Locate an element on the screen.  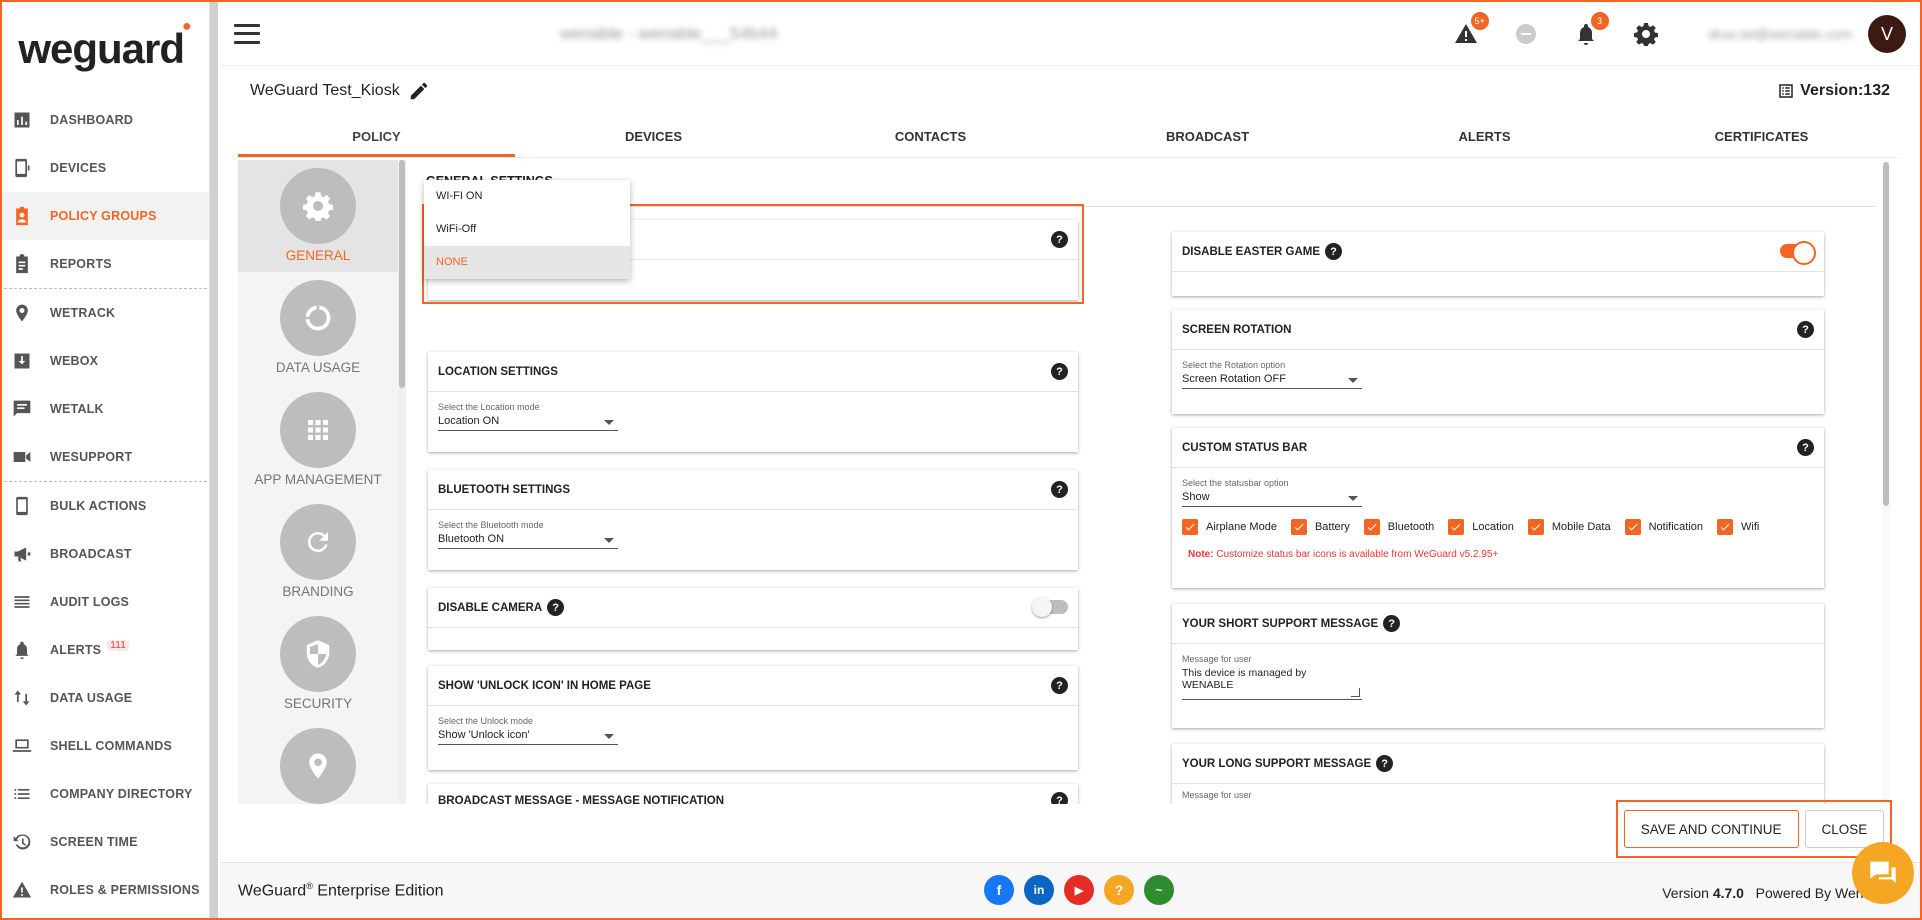
sidebar-item-roles-permissions: ROLES & PERMISSIONS is located at coordinates (105, 890).